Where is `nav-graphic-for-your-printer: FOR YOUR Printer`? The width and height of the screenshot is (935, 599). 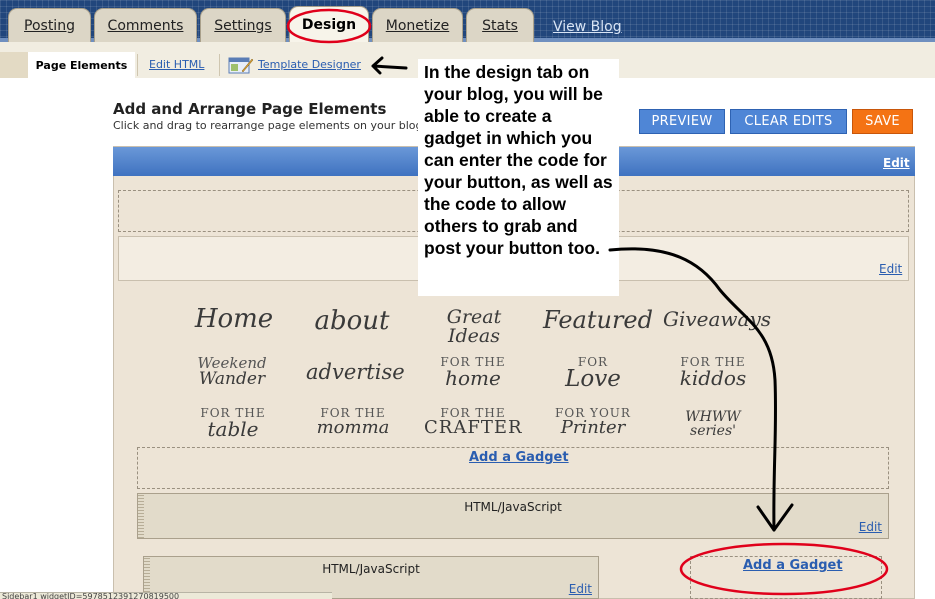
nav-graphic-for-your-printer: FOR YOUR Printer is located at coordinates (593, 422).